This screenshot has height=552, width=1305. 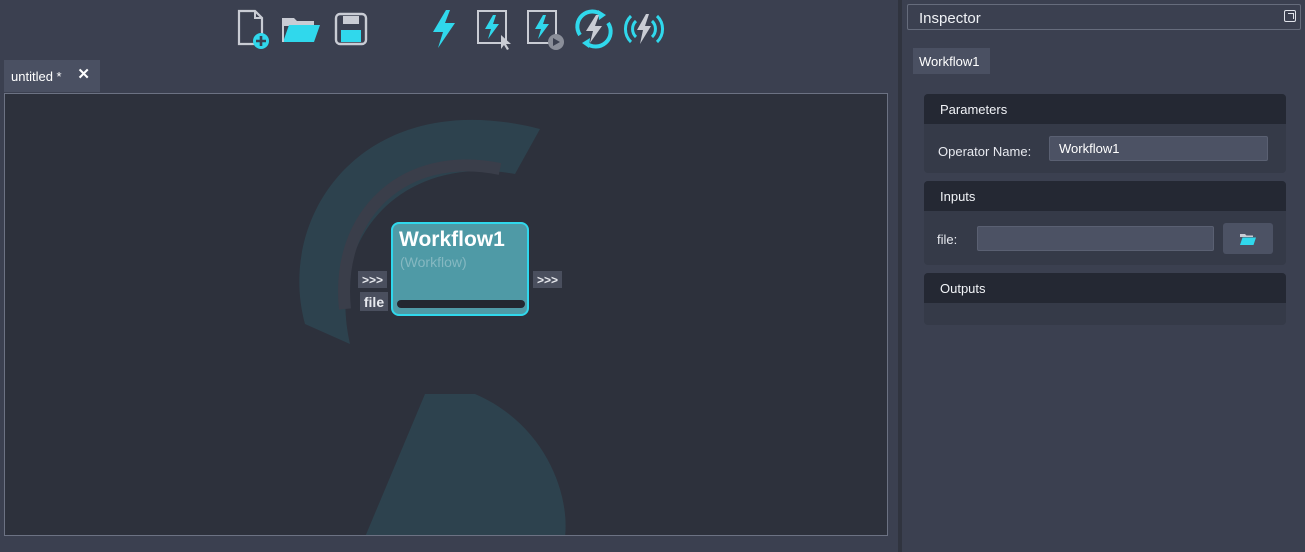 What do you see at coordinates (900, 276) in the screenshot?
I see `panel-splitter` at bounding box center [900, 276].